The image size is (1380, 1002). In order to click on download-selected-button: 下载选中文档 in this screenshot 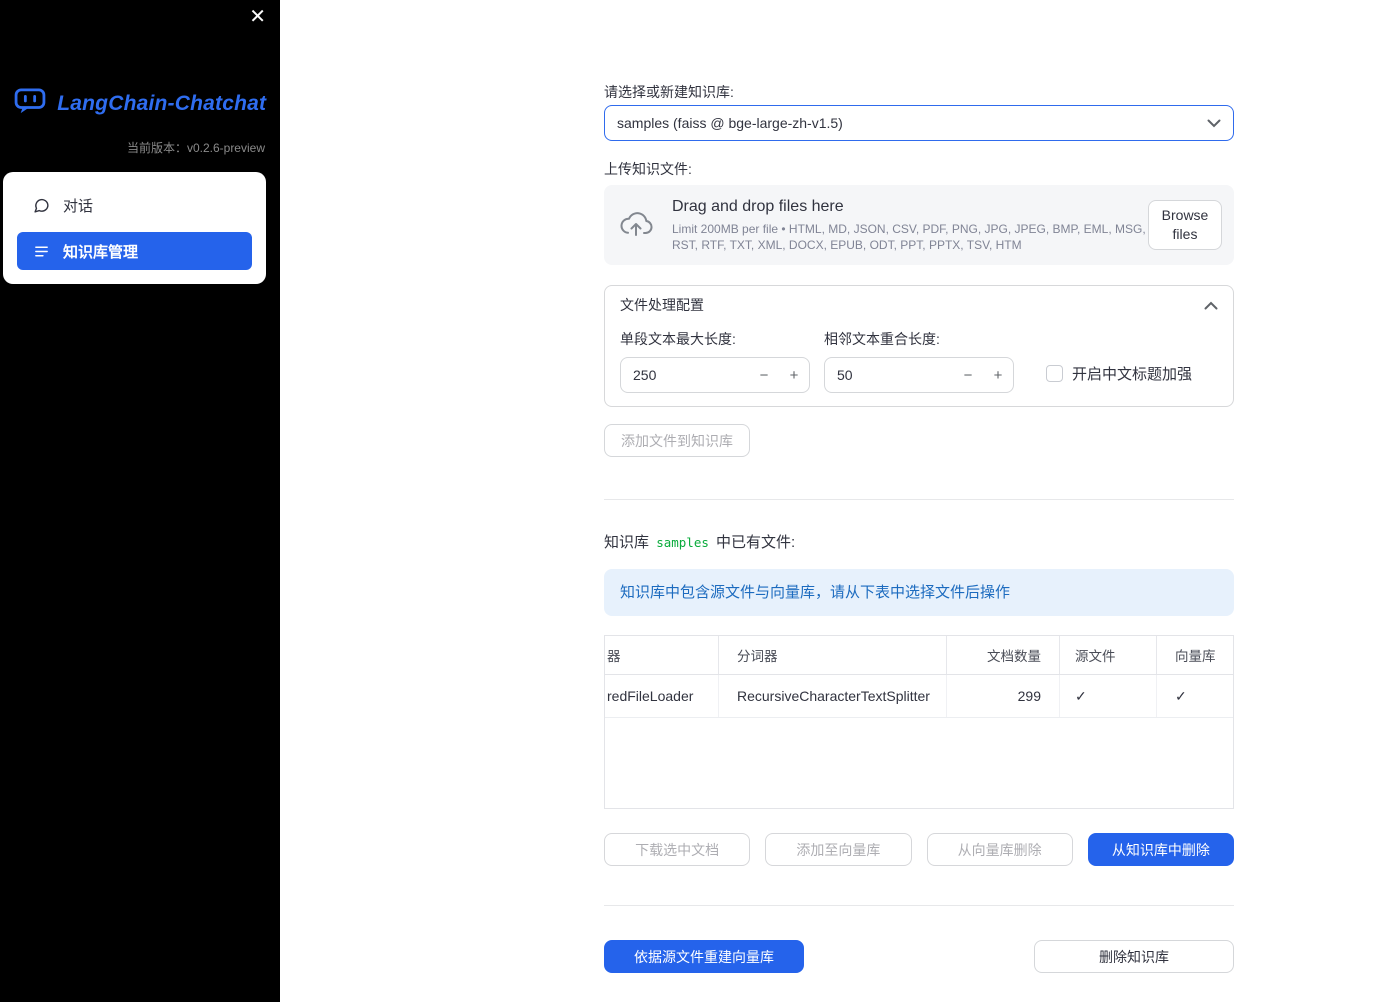, I will do `click(677, 849)`.